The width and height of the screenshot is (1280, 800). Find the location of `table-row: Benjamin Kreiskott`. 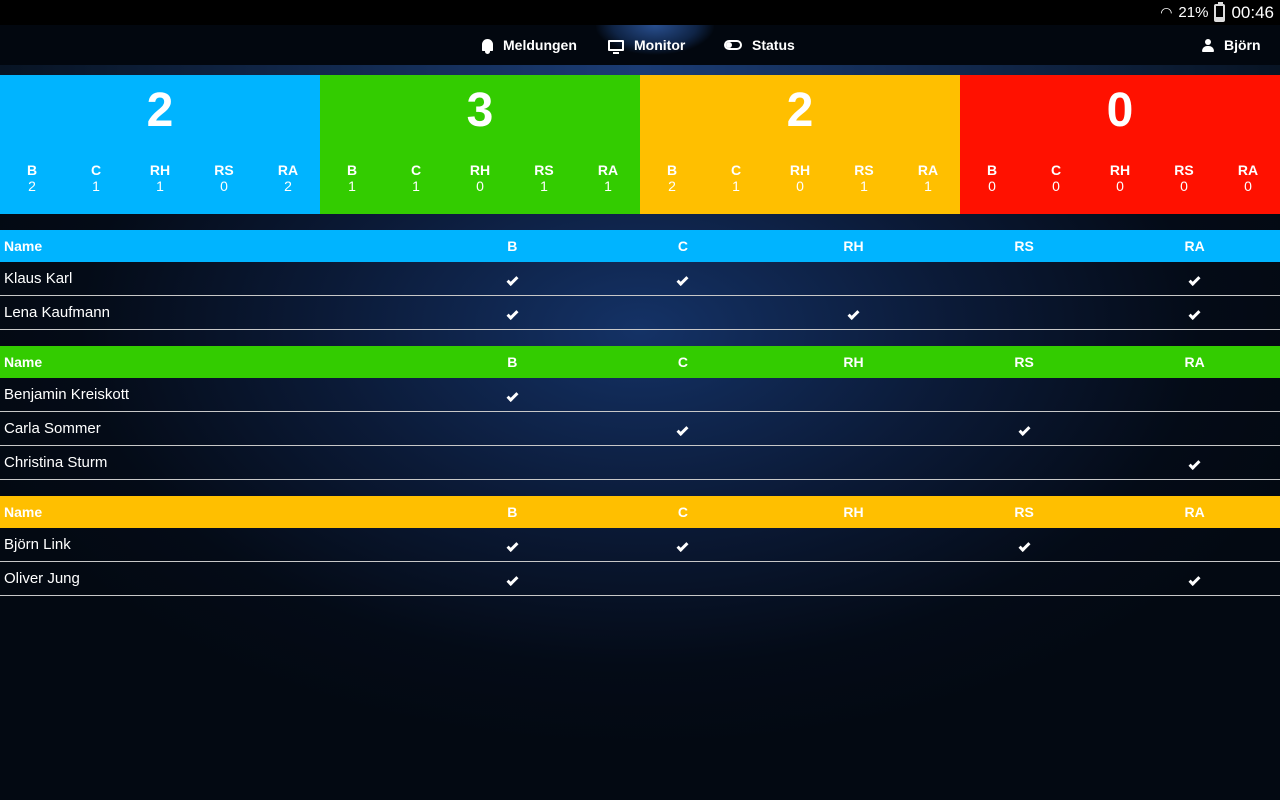

table-row: Benjamin Kreiskott is located at coordinates (640, 395).